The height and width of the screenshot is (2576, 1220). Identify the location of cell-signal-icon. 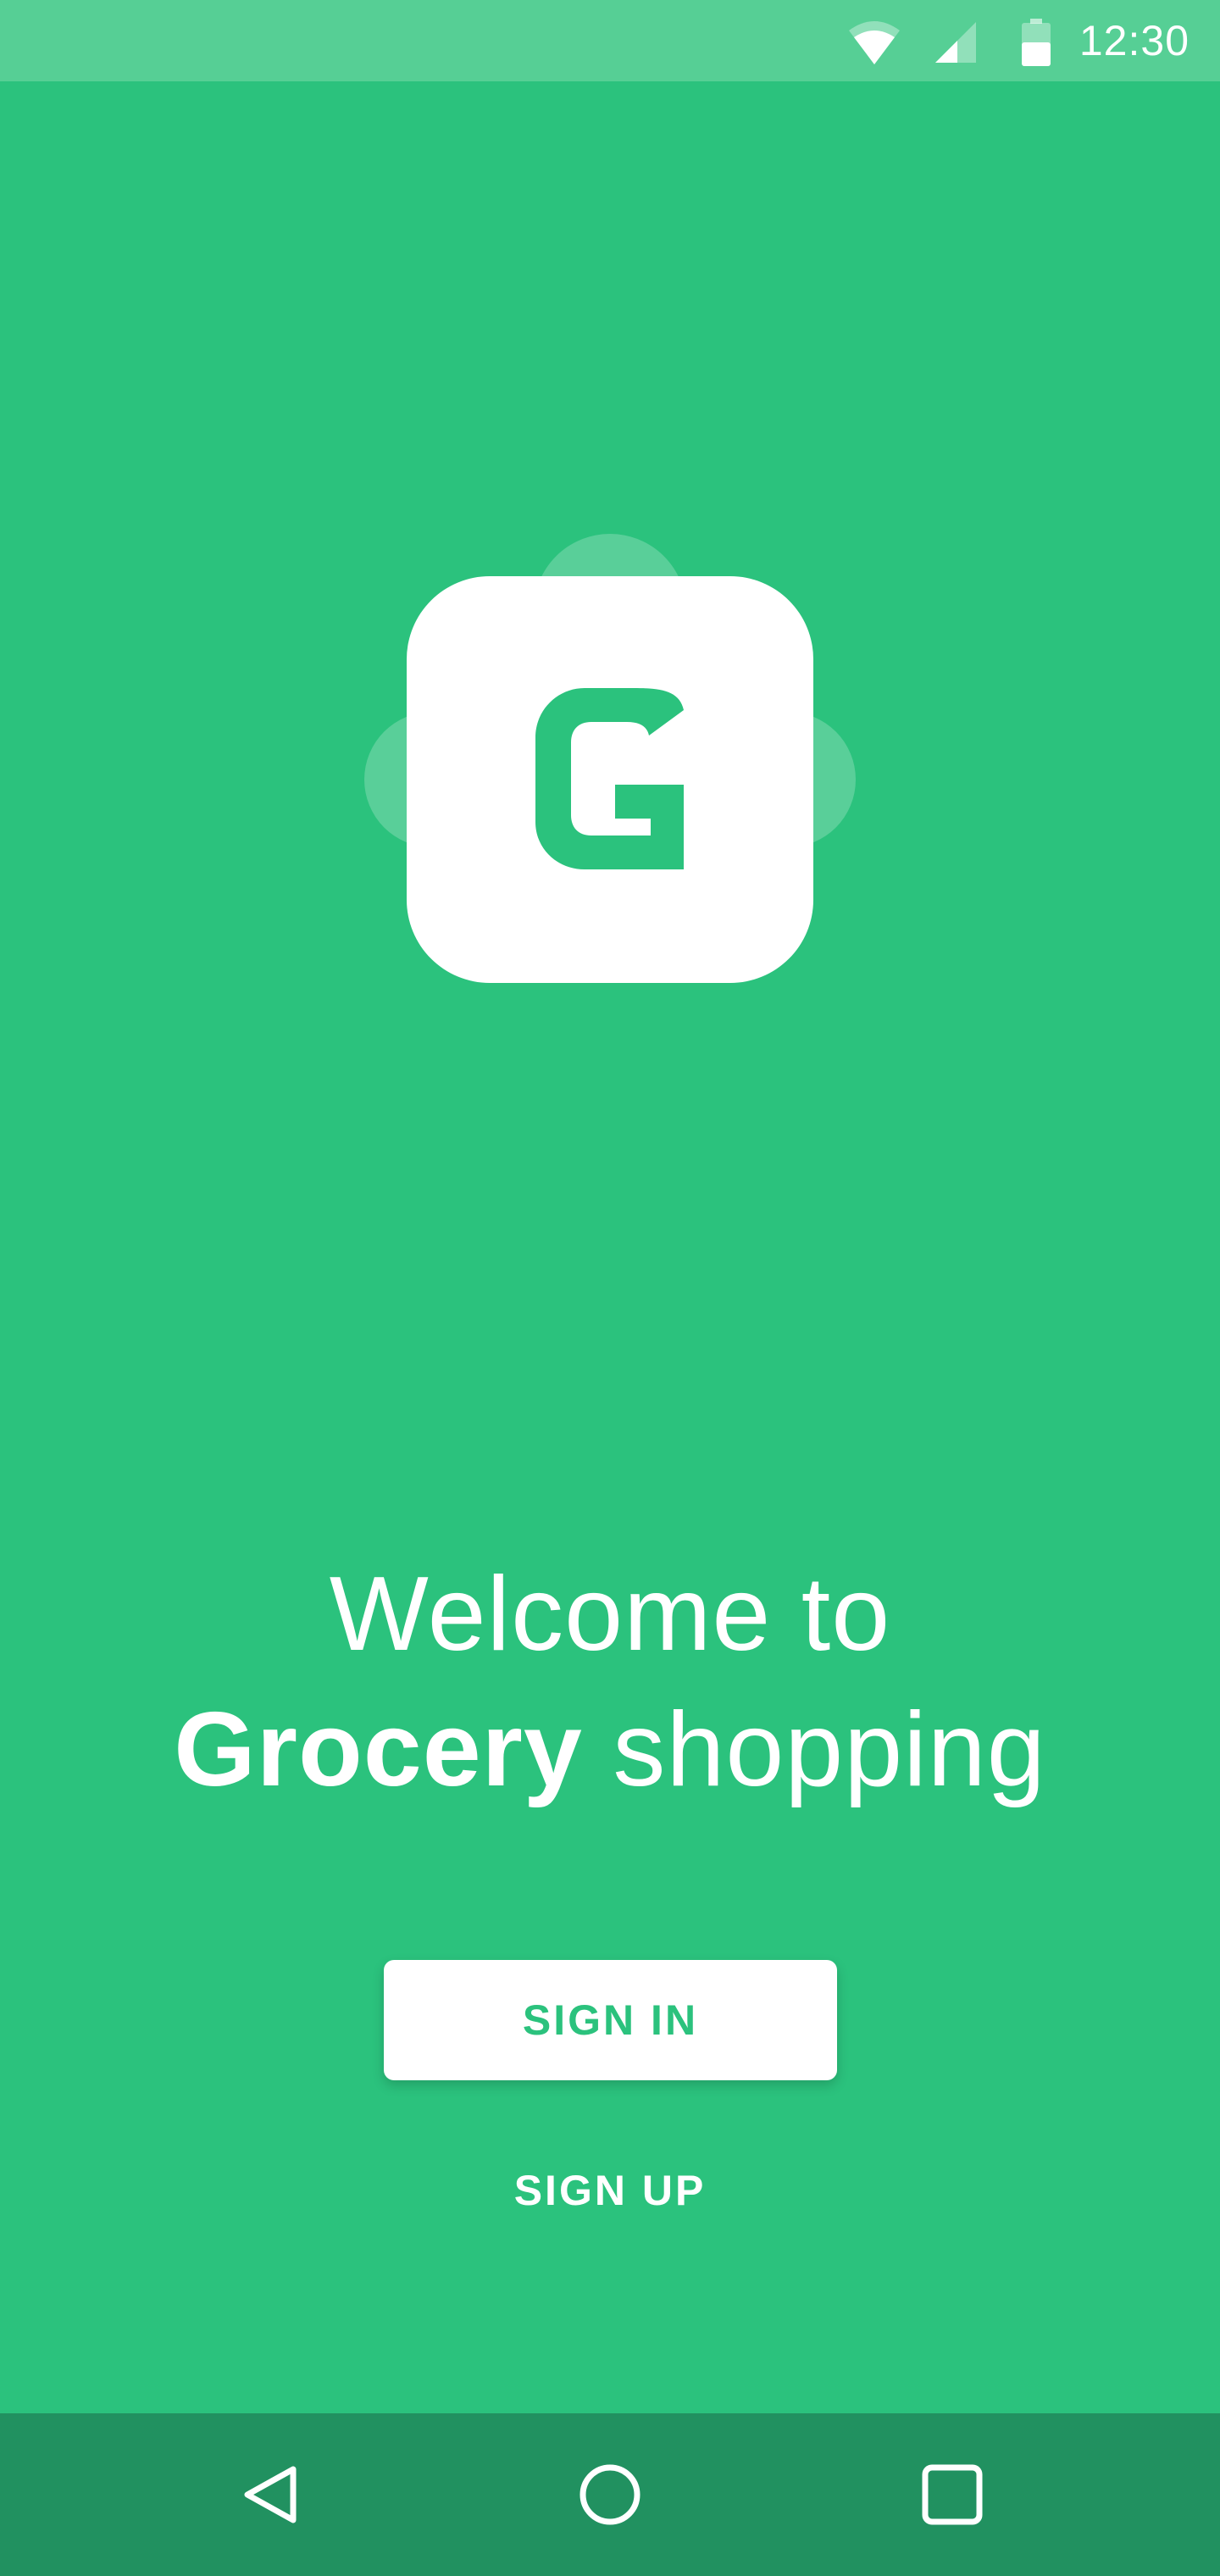
(955, 44).